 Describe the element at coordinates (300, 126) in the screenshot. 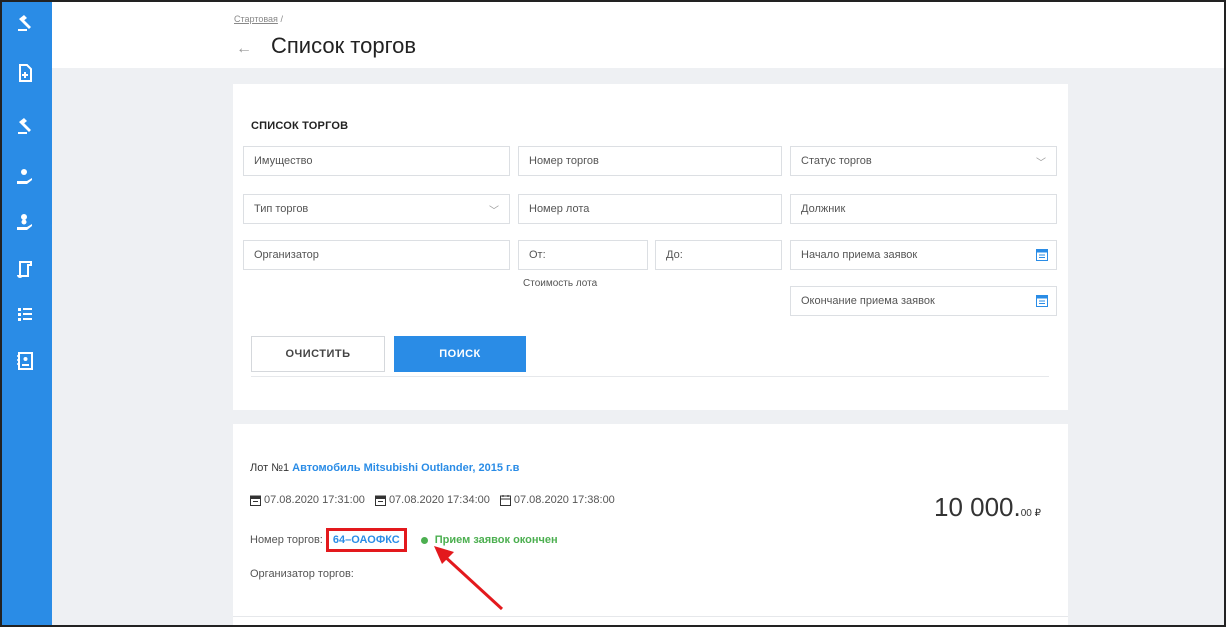

I see `filter-heading: СПИСОК ТОРГОВ` at that location.